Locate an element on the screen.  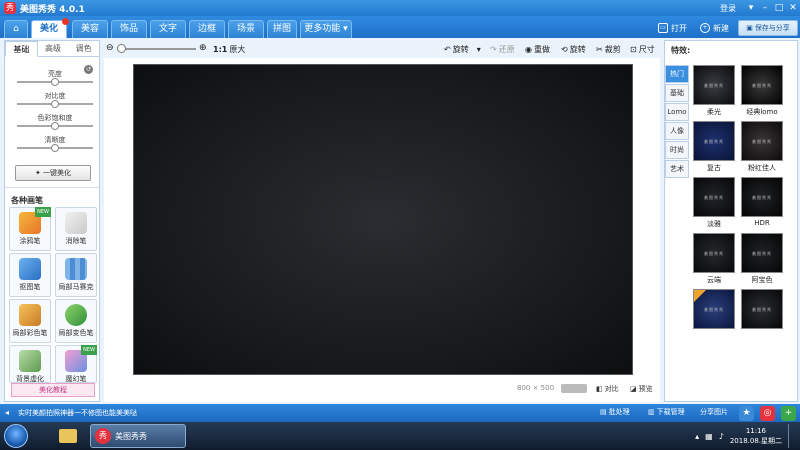
effects-tab-hot: 热门 is located at coordinates (677, 74).